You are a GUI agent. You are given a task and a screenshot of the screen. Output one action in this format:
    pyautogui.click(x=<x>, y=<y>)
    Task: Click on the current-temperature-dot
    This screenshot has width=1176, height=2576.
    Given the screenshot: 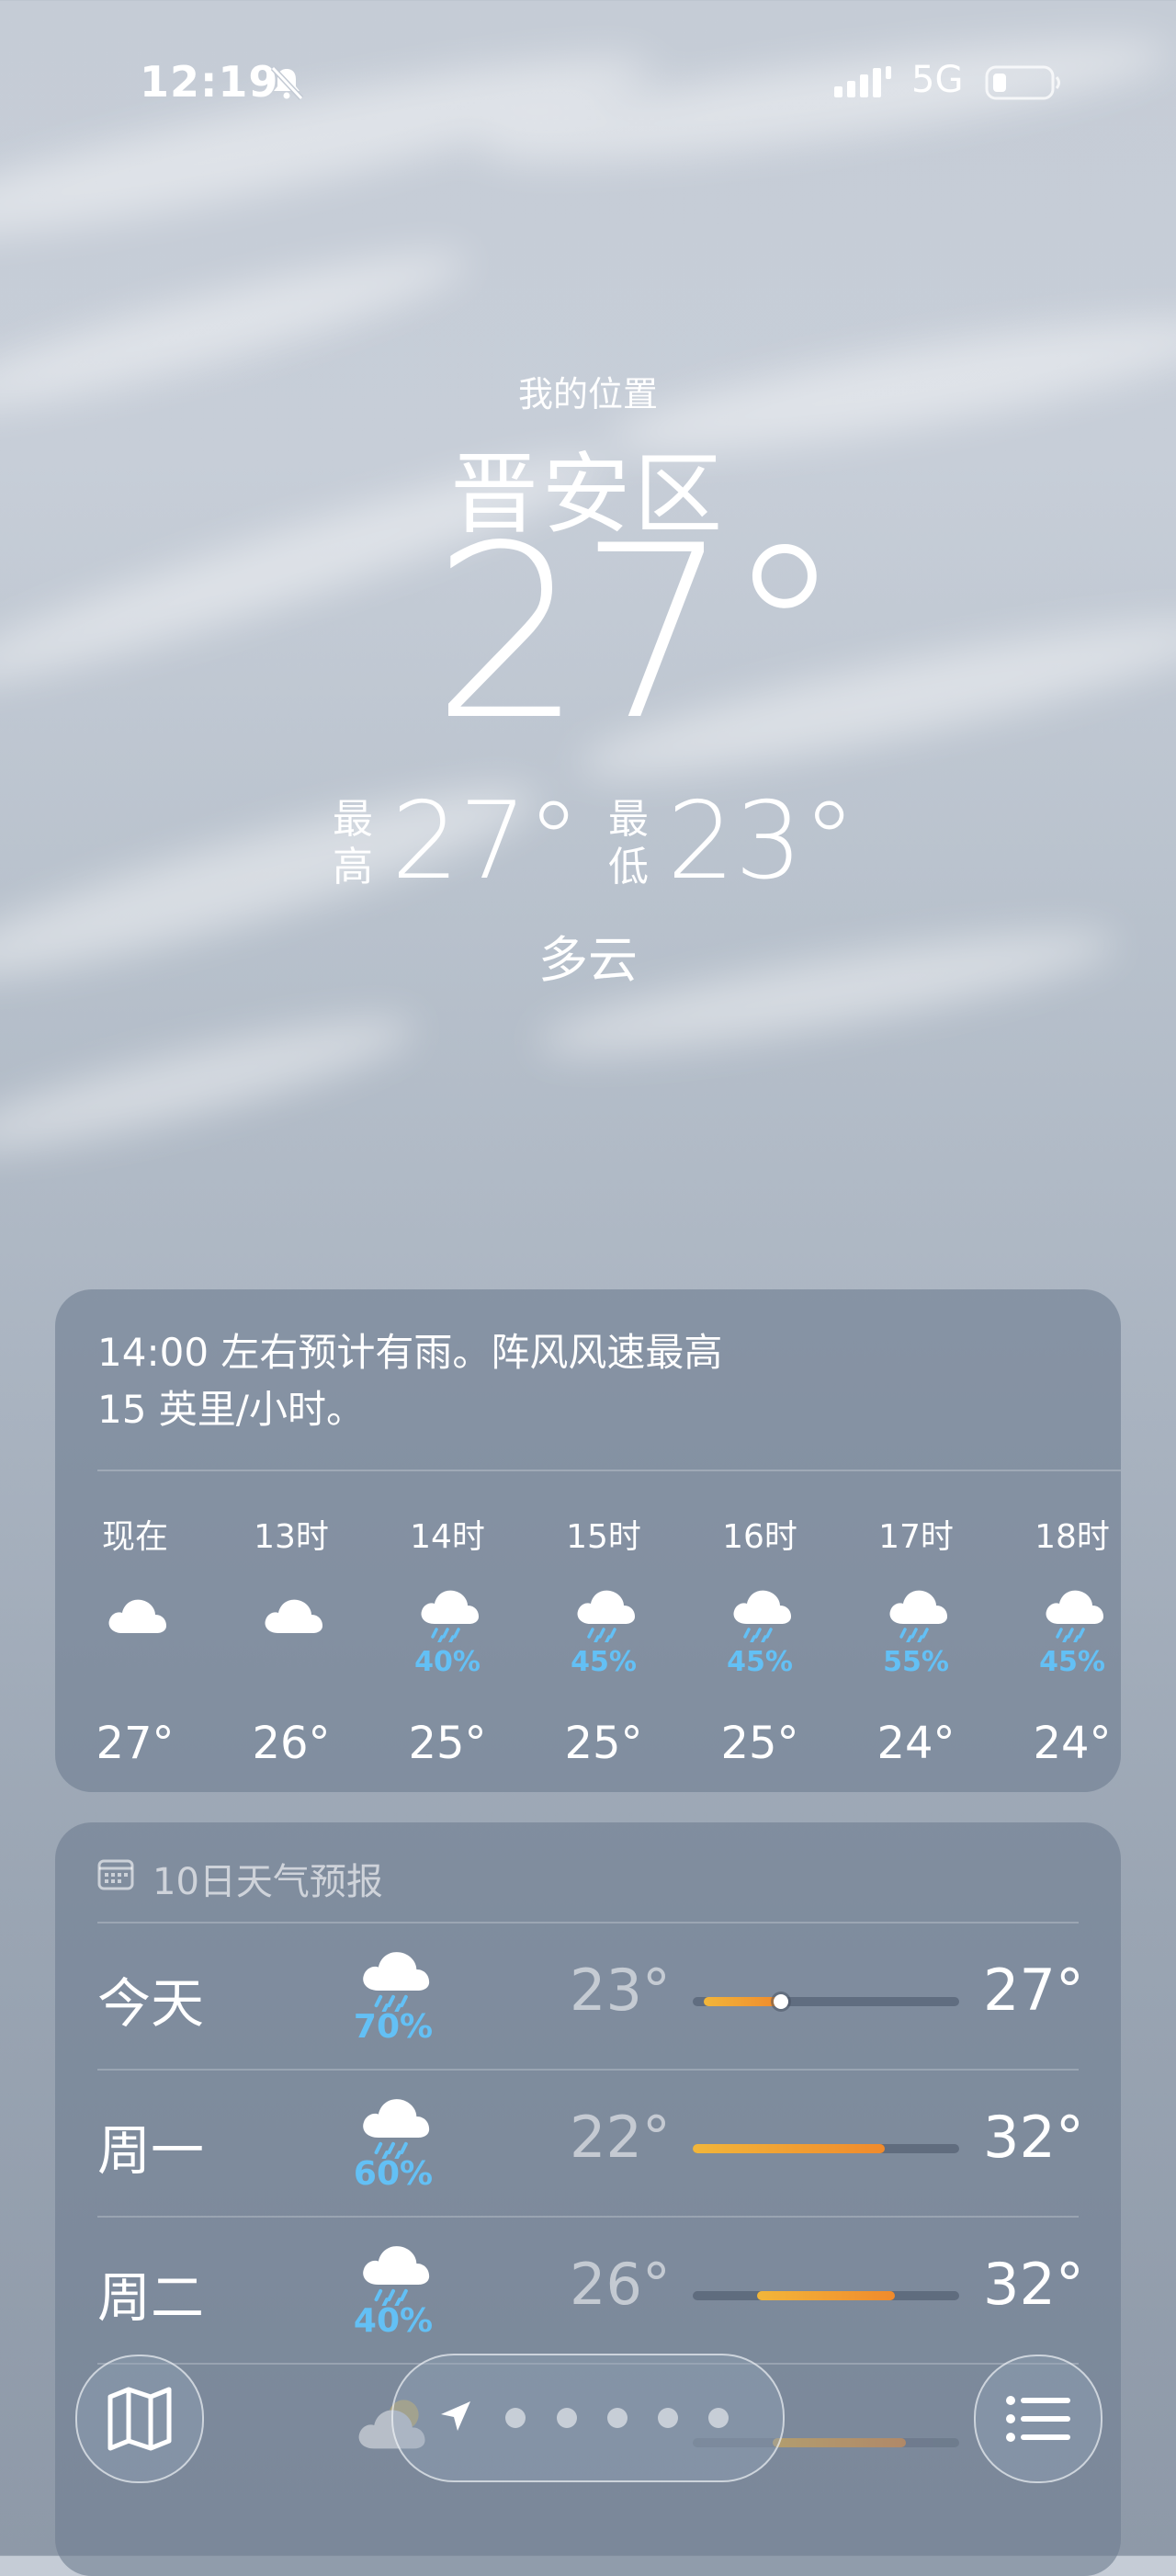 What is the action you would take?
    pyautogui.click(x=781, y=2001)
    